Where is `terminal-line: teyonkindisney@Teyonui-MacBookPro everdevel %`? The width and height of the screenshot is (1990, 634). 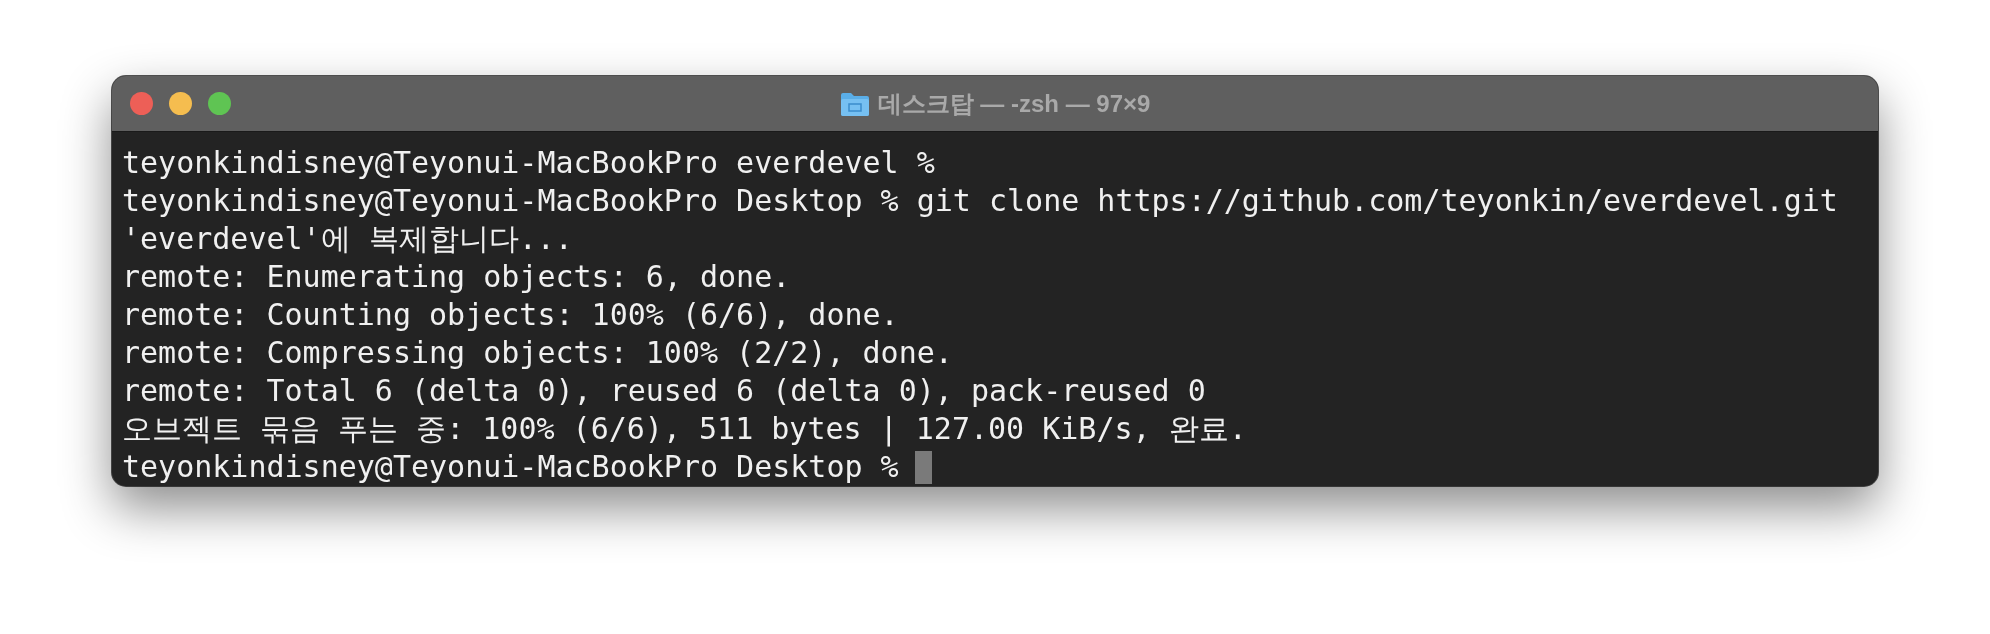
terminal-line: teyonkindisney@Teyonui-MacBookPro everdevel % is located at coordinates (528, 163).